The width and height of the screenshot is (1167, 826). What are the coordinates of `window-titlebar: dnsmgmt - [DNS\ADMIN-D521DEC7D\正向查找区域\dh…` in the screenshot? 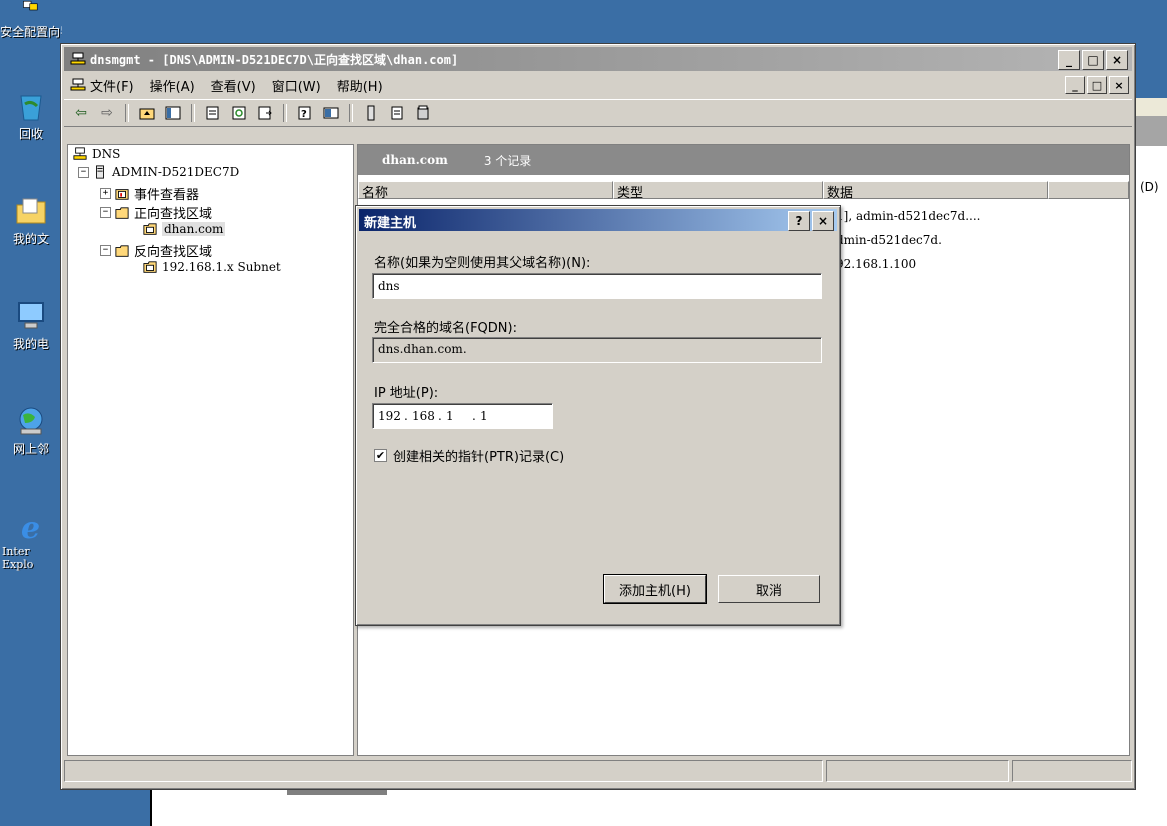 It's located at (598, 59).